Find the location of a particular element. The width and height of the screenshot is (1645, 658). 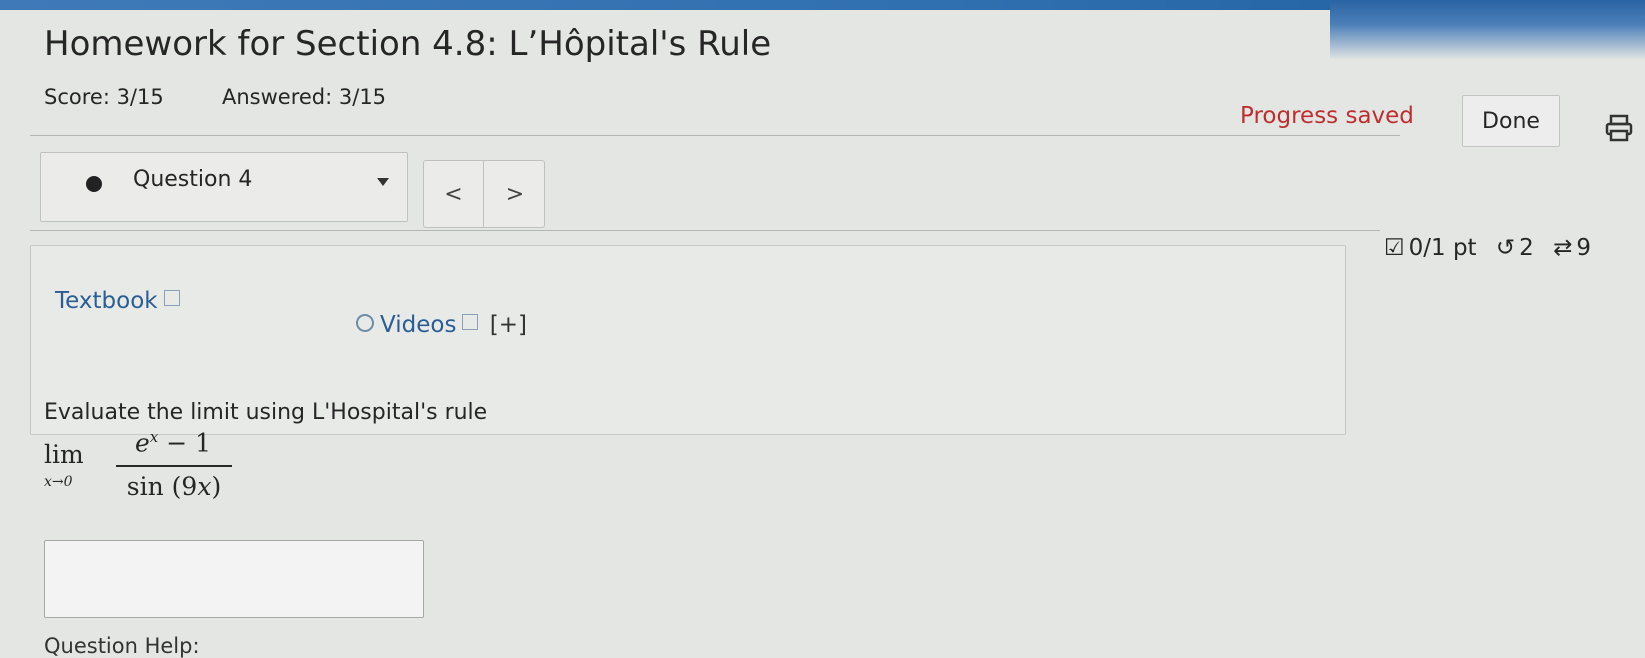

fraction-numerator: ex − 1 is located at coordinates (173, 442).